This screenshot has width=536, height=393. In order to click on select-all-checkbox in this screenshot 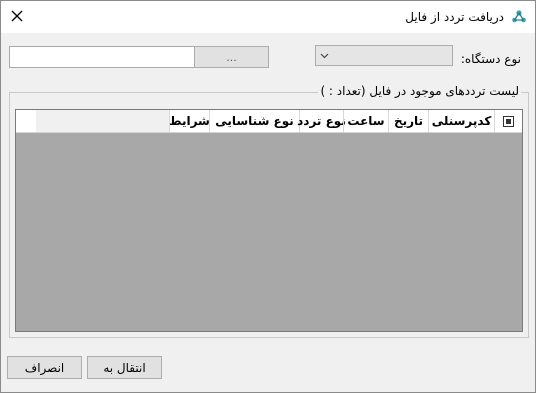, I will do `click(508, 121)`.